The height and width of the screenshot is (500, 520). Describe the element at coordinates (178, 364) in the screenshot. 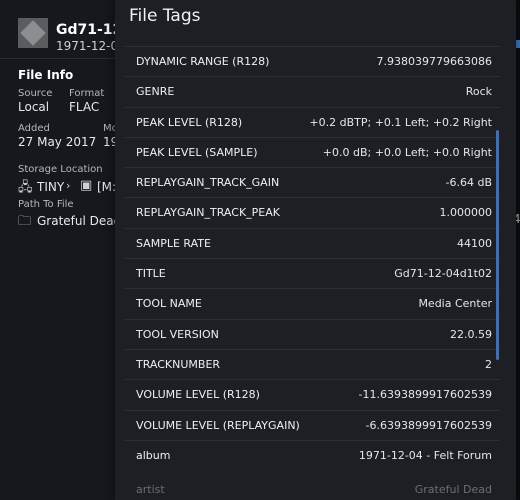

I see `tag-key: TRACKNUMBER` at that location.